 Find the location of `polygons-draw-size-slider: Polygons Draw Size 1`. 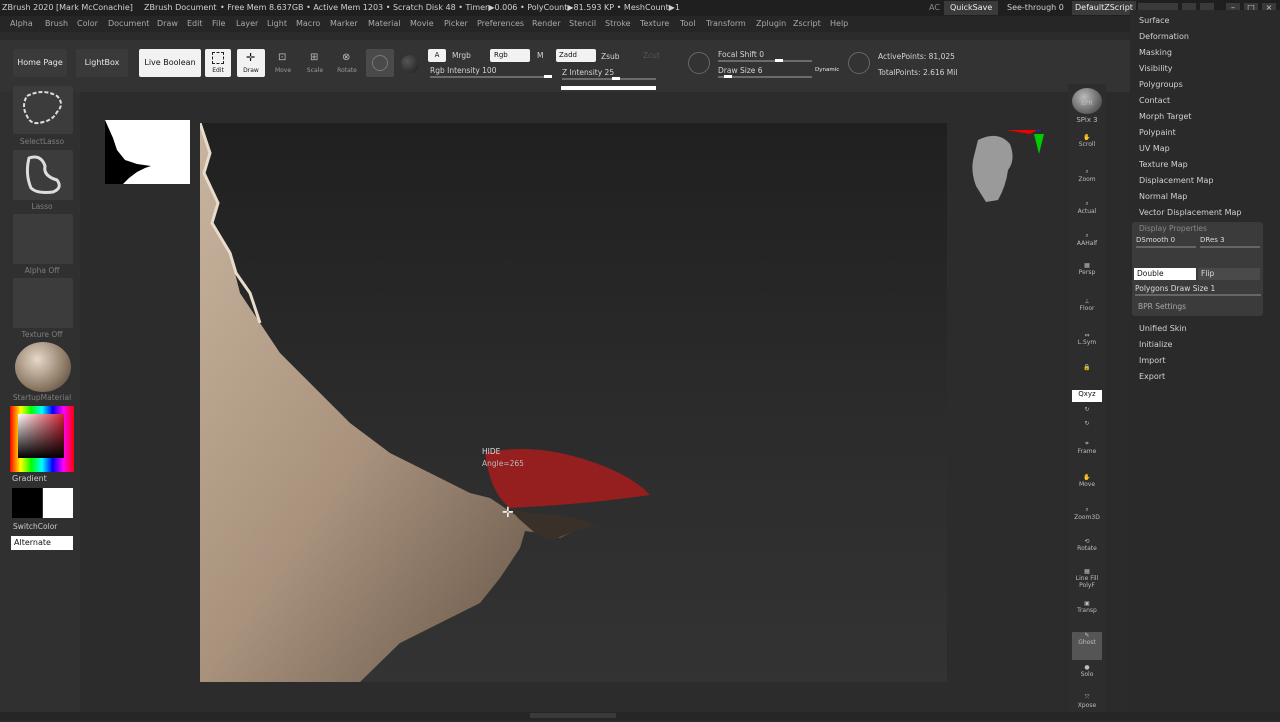

polygons-draw-size-slider: Polygons Draw Size 1 is located at coordinates (1175, 288).